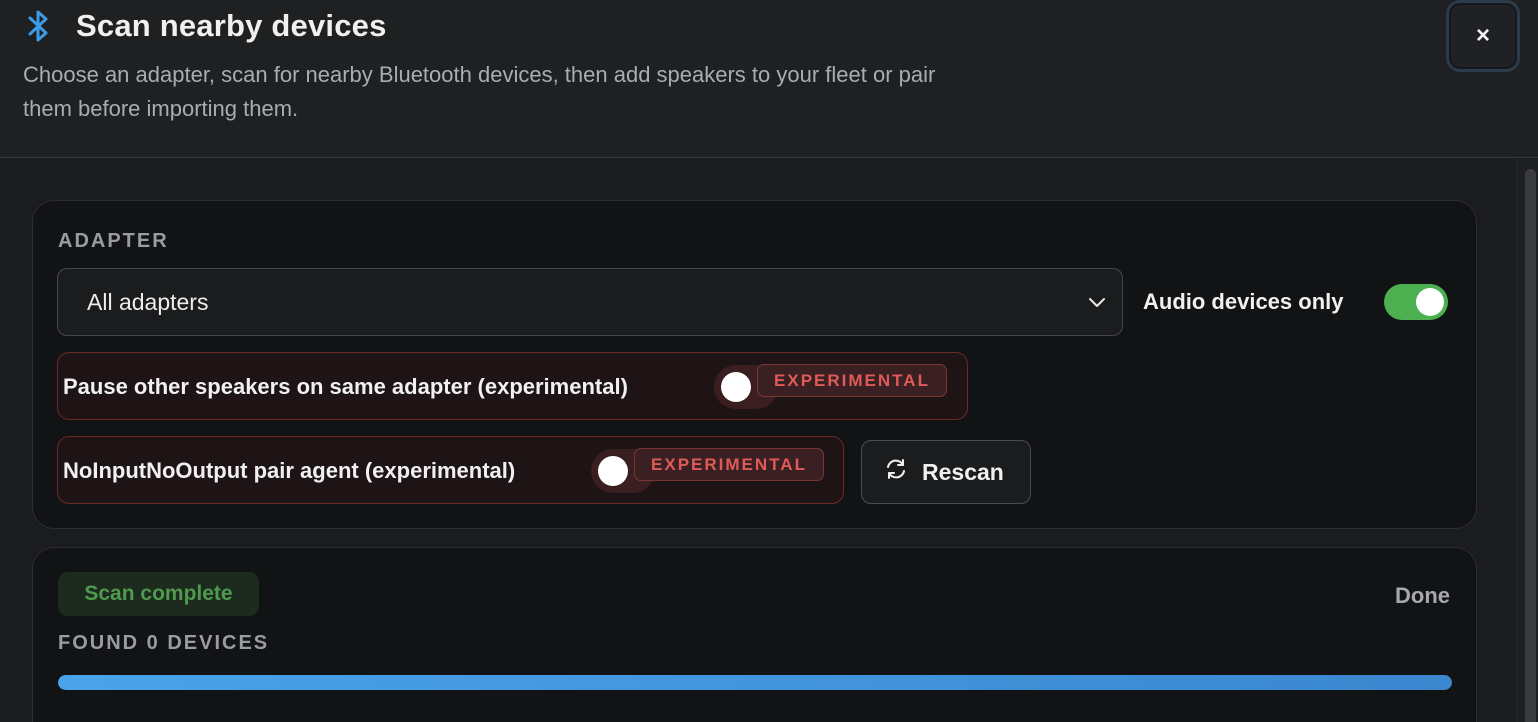  I want to click on title-row: Scan nearby devices, so click(205, 26).